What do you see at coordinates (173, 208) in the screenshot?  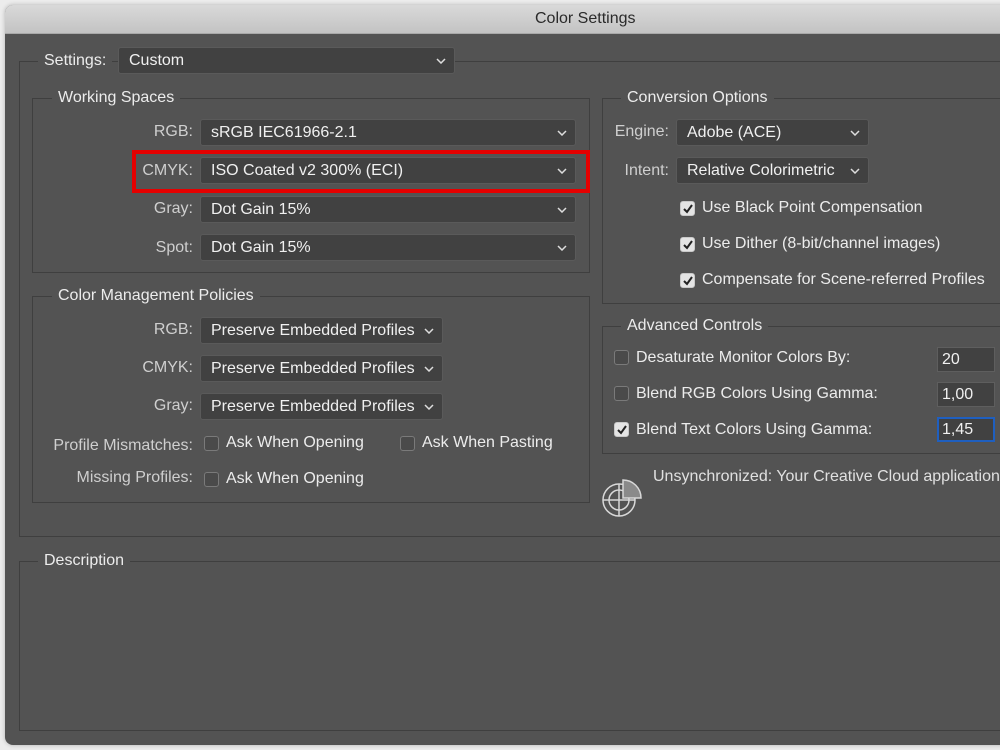 I see `ws-gray-label: Gray:` at bounding box center [173, 208].